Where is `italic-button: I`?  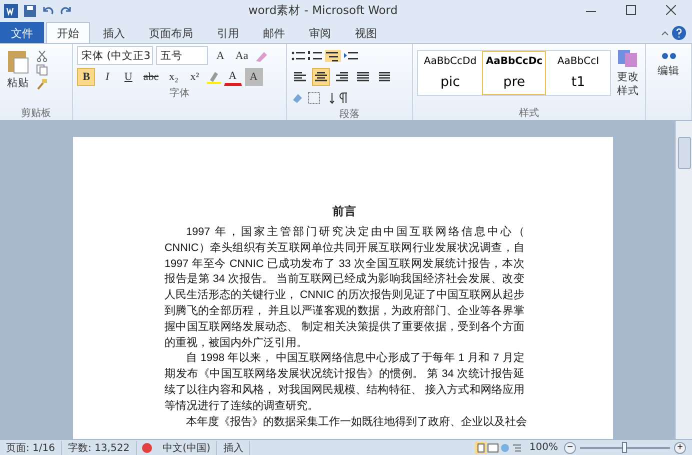 italic-button: I is located at coordinates (107, 77).